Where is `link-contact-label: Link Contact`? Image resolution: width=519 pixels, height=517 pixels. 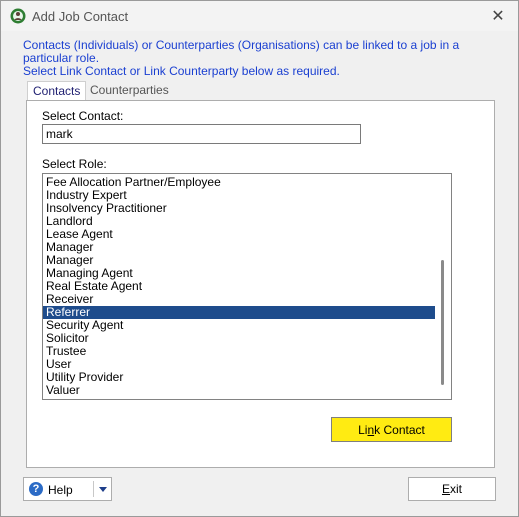 link-contact-label: Link Contact is located at coordinates (391, 429).